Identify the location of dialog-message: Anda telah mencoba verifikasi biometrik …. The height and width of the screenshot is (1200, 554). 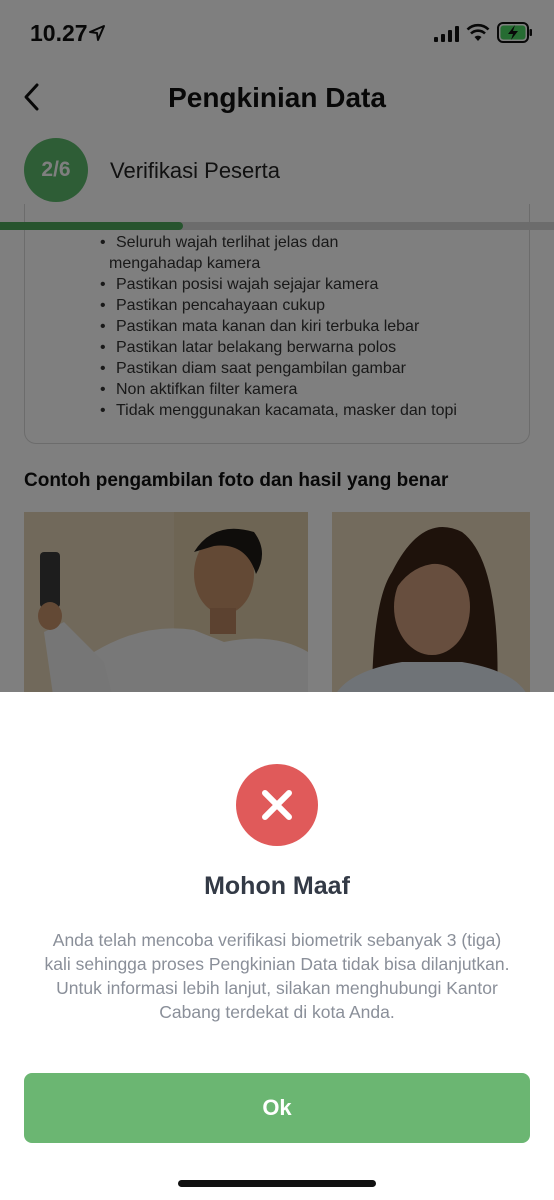
(277, 976).